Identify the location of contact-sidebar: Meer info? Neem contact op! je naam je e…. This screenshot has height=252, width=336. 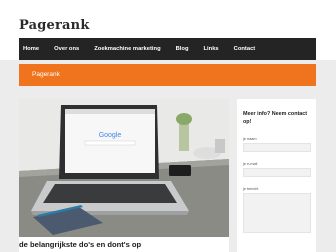
(276, 175).